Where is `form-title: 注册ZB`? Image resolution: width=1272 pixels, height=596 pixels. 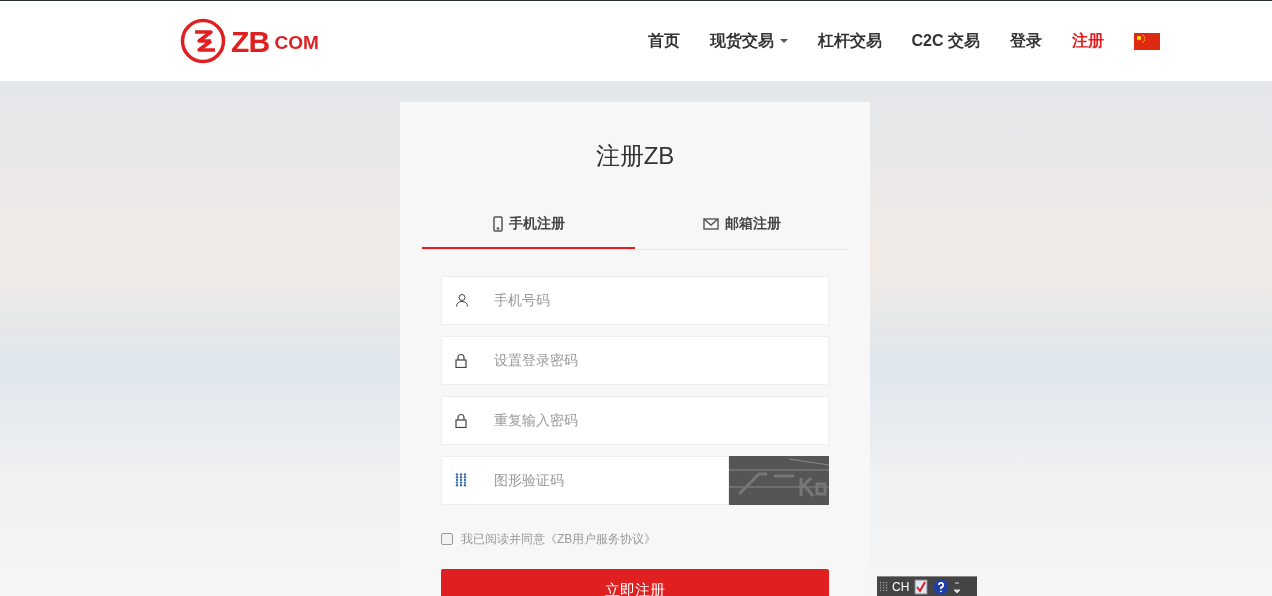
form-title: 注册ZB is located at coordinates (635, 156).